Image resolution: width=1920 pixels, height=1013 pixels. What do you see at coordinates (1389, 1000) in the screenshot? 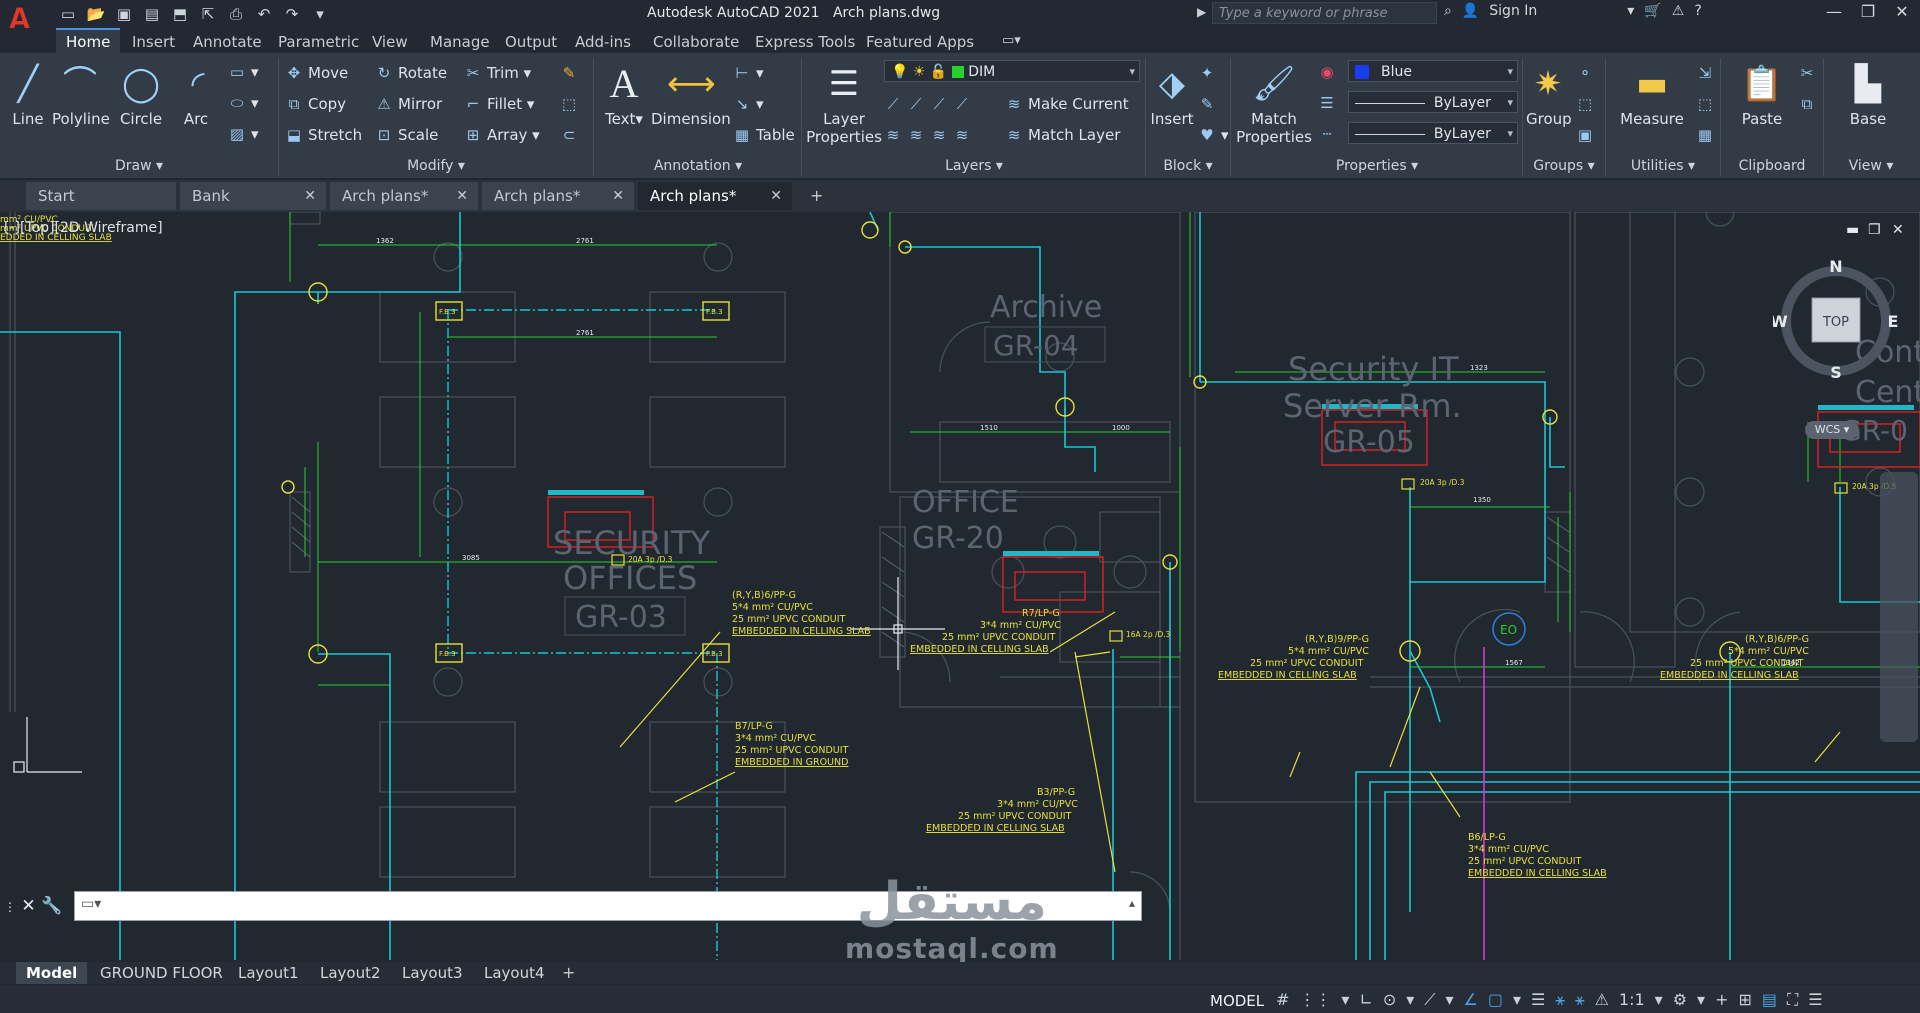
I see `polar-icon: ⊙` at bounding box center [1389, 1000].